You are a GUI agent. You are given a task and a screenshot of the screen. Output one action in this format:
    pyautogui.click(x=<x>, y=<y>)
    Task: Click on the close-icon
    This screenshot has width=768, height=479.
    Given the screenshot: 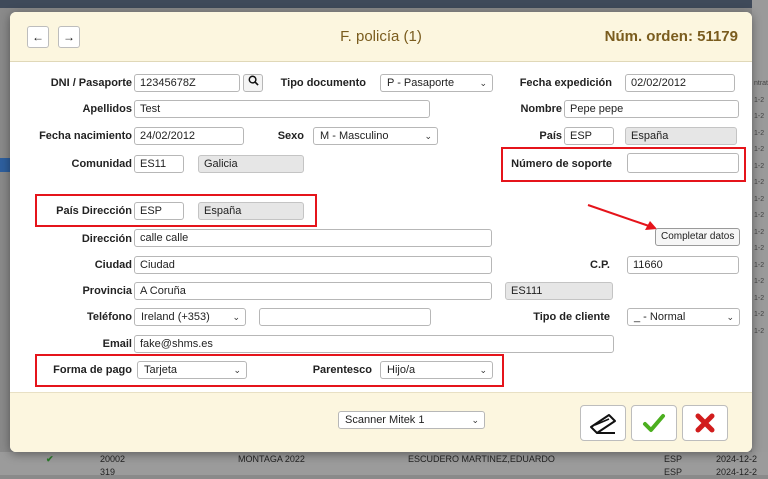 What is the action you would take?
    pyautogui.click(x=705, y=423)
    